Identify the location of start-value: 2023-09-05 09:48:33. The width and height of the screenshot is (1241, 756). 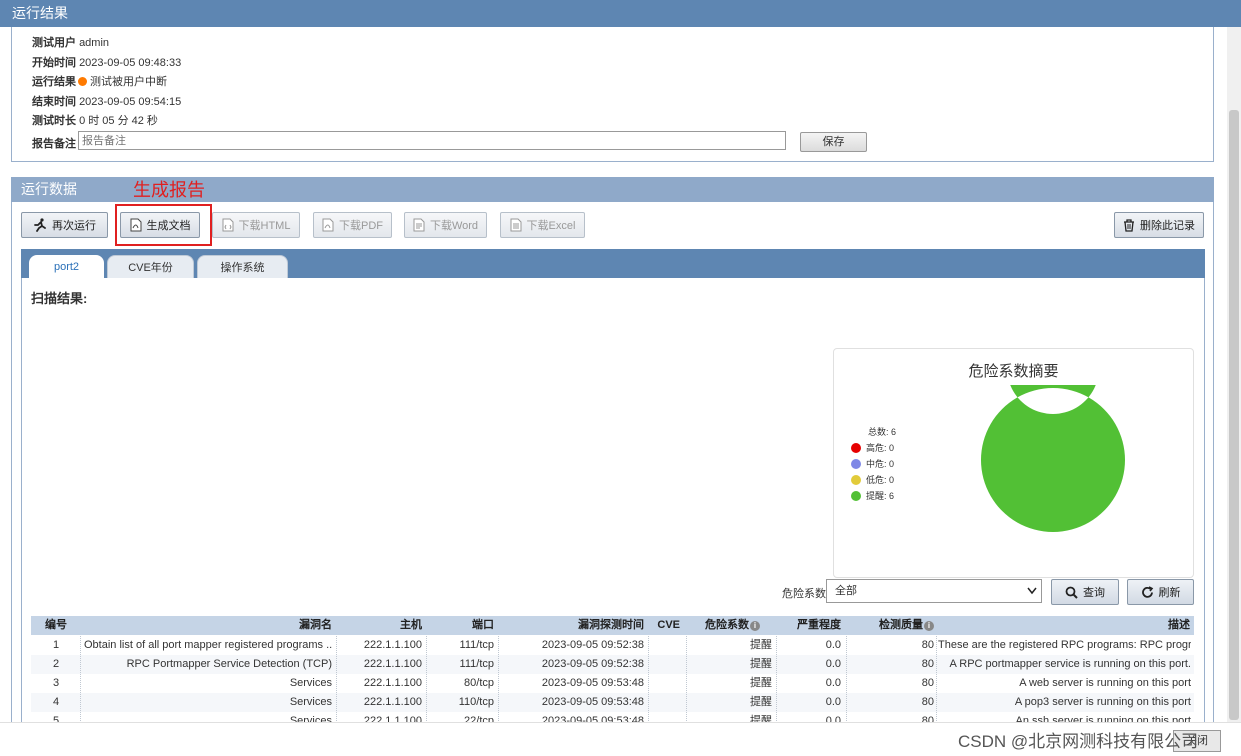
(130, 63).